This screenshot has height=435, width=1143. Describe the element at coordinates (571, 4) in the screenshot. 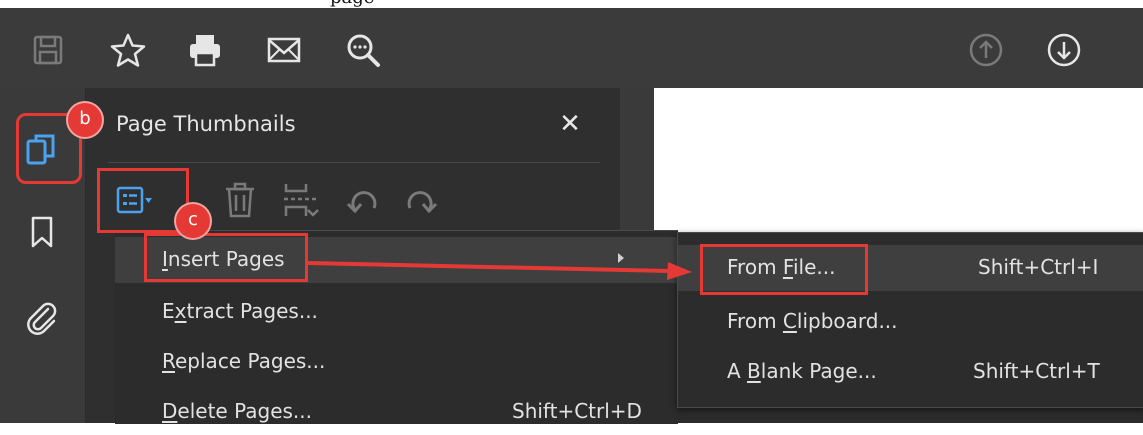

I see `top-strip: page` at that location.